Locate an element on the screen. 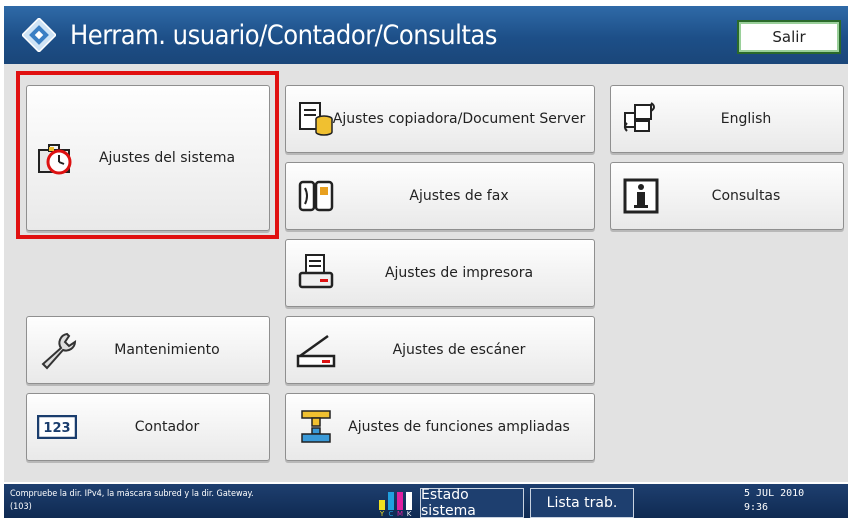  date-display: 5 JUL 2010 is located at coordinates (774, 493).